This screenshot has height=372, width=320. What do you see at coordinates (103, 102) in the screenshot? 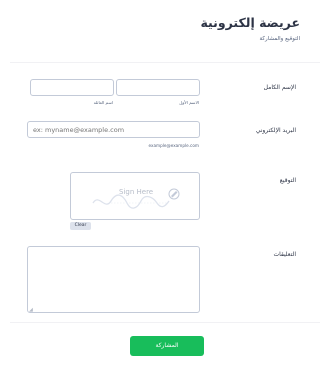
I see `last-name-sublabel: اسم العائلة` at bounding box center [103, 102].